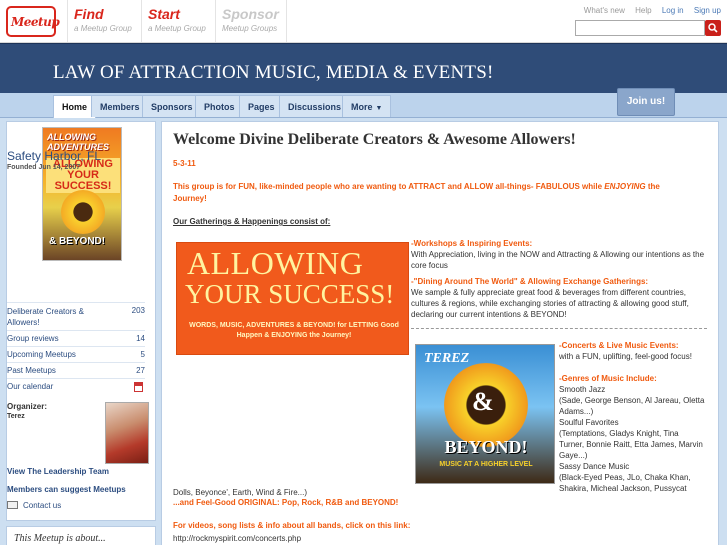 This screenshot has height=545, width=727. Describe the element at coordinates (177, 28) in the screenshot. I see `nav-start-subtitle: a Meetup Group` at that location.